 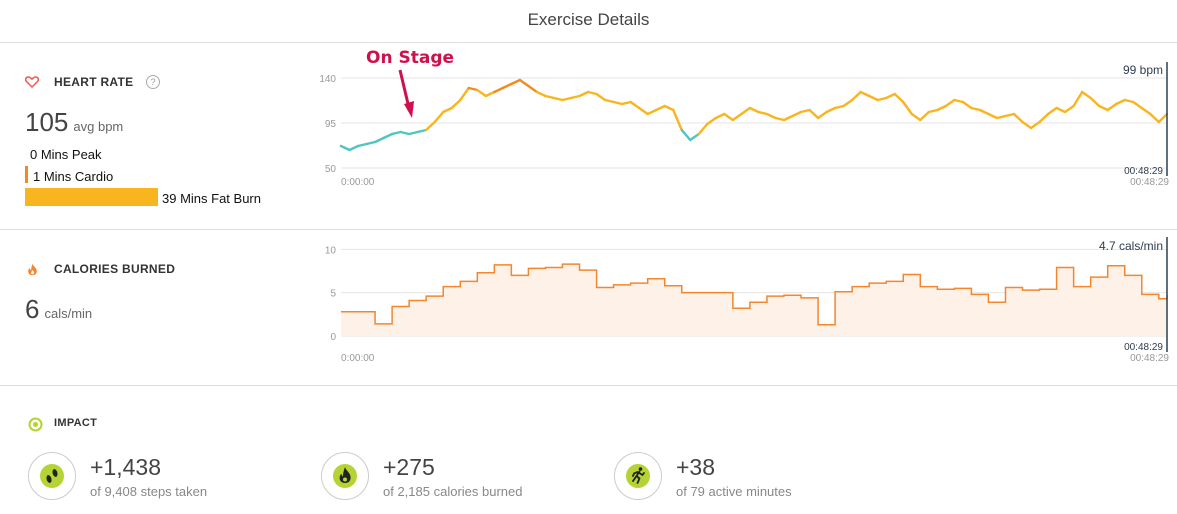 What do you see at coordinates (94, 82) in the screenshot?
I see `heart-rate-label: HEART RATE` at bounding box center [94, 82].